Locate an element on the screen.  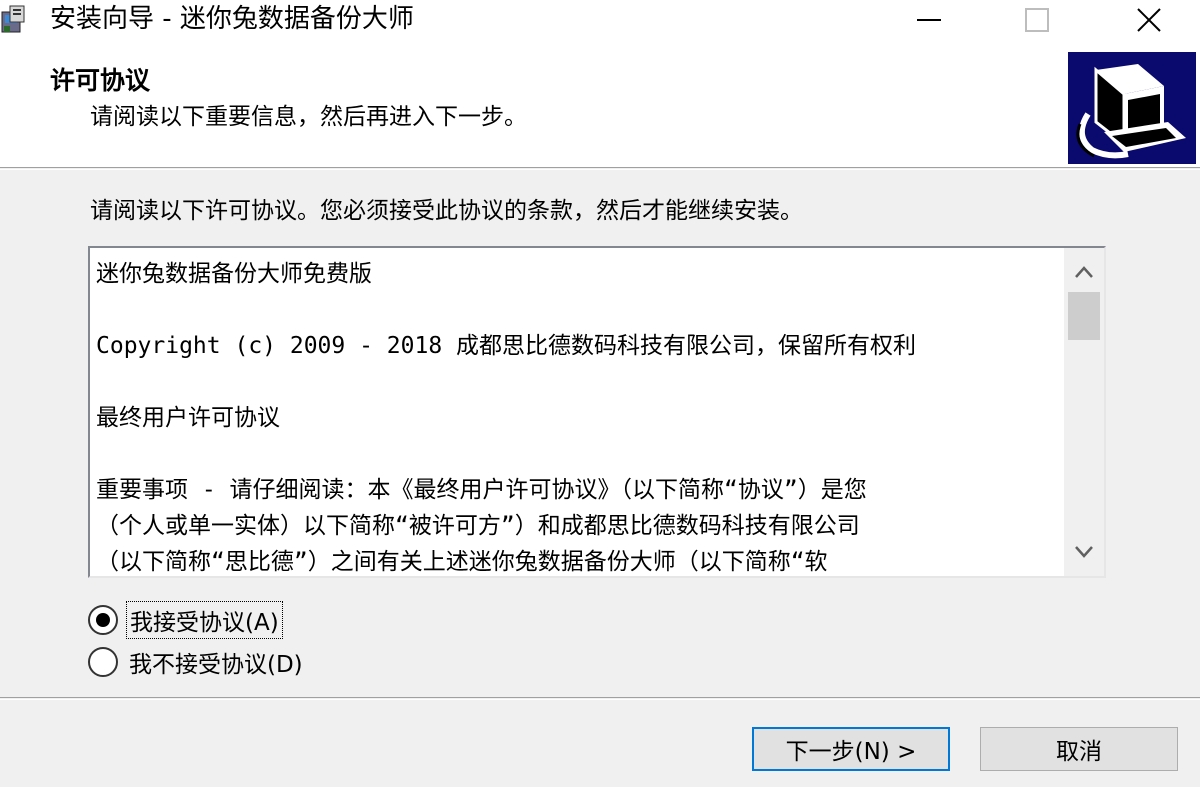
decline-label: 我不接受协议(D) is located at coordinates (216, 662).